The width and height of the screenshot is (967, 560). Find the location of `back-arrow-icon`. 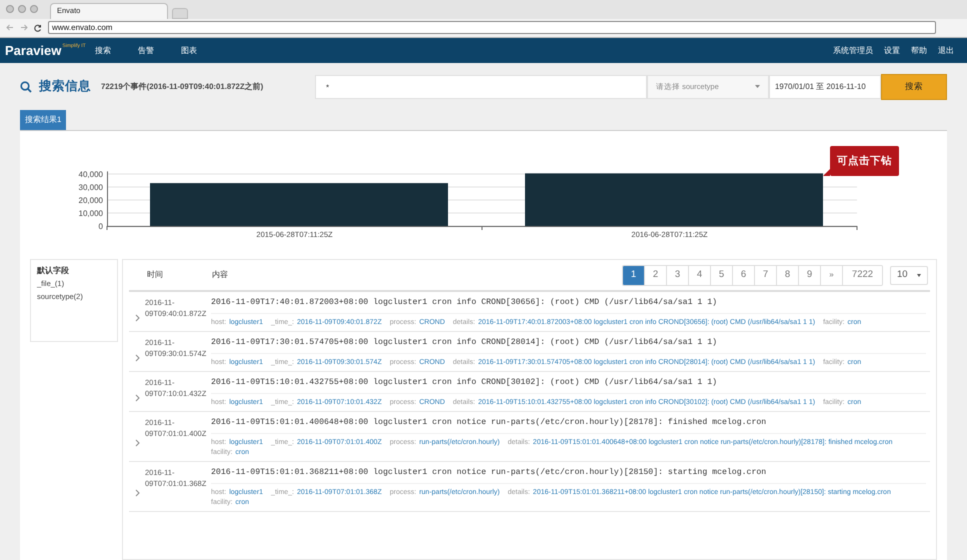

back-arrow-icon is located at coordinates (10, 28).